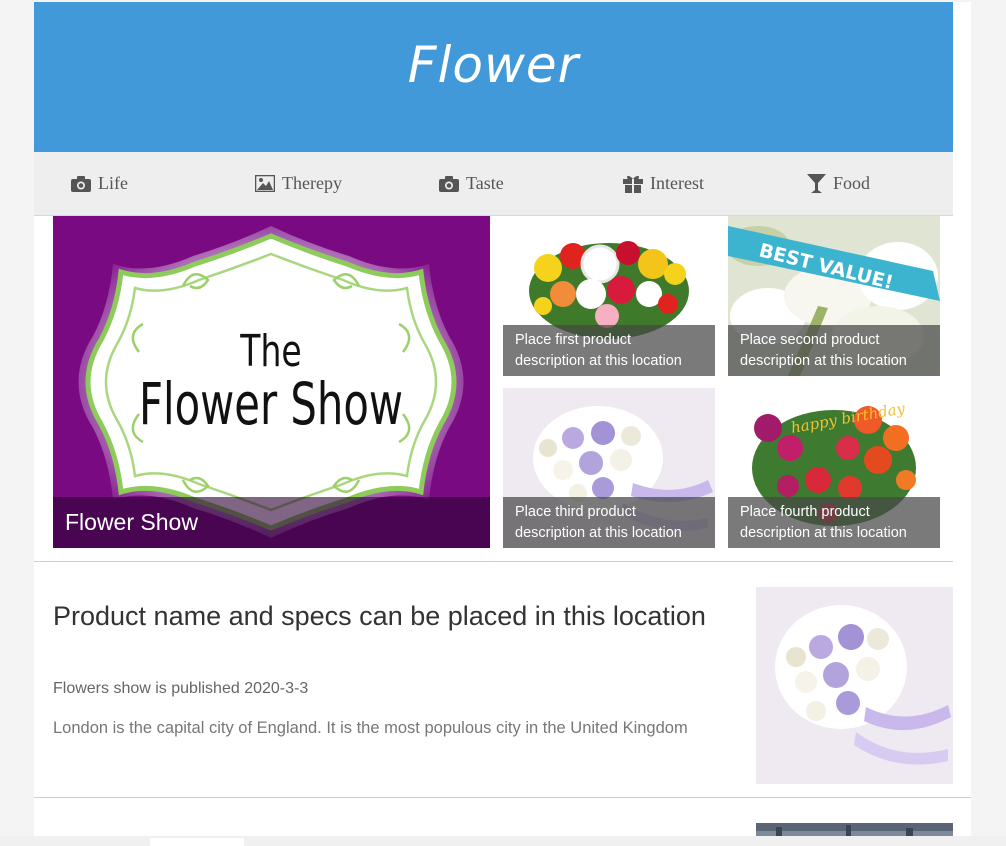 Image resolution: width=1006 pixels, height=846 pixels. I want to click on gift-icon, so click(633, 184).